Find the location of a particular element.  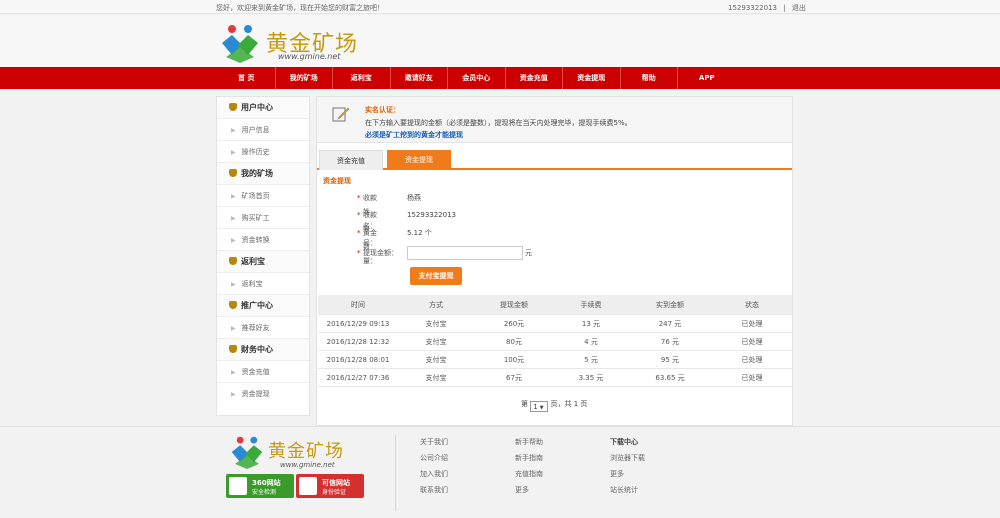

main-nav: 首 页 我的矿场 返利宝 邀请好友 会员中心 资金充值 资金提现 帮助 APP is located at coordinates (500, 78).